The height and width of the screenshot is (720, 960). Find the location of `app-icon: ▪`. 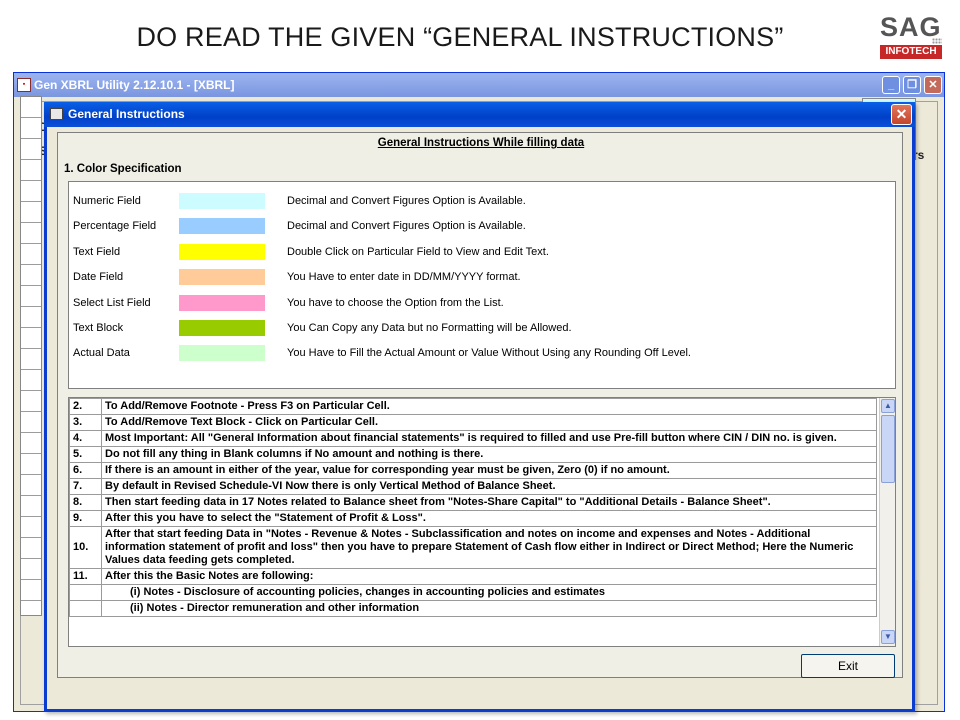

app-icon: ▪ is located at coordinates (24, 85).